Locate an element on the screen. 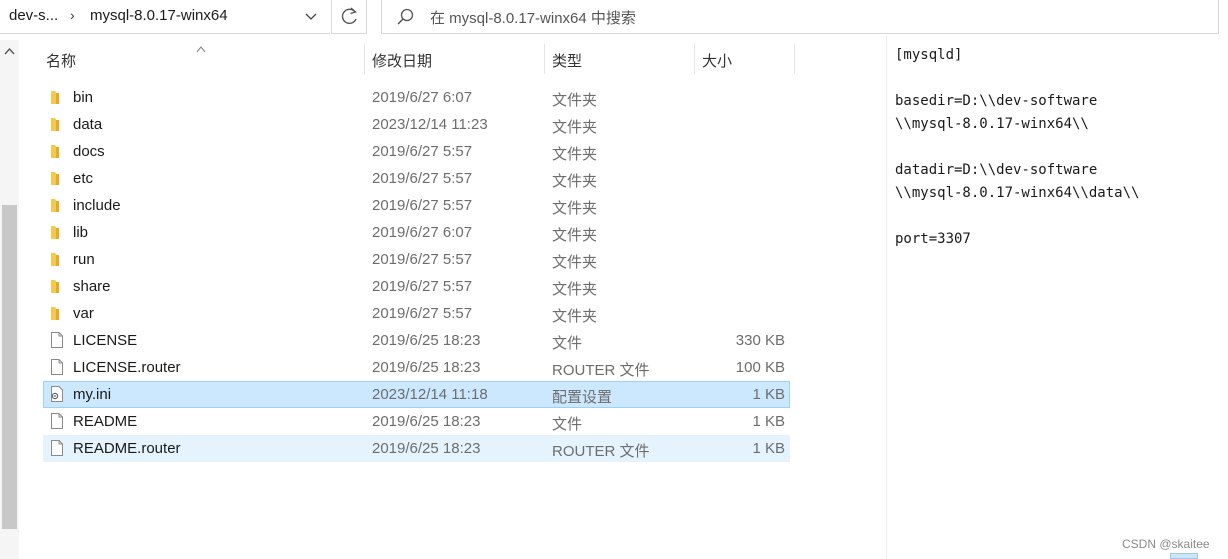 This screenshot has height=559, width=1228. refresh-button is located at coordinates (349, 17).